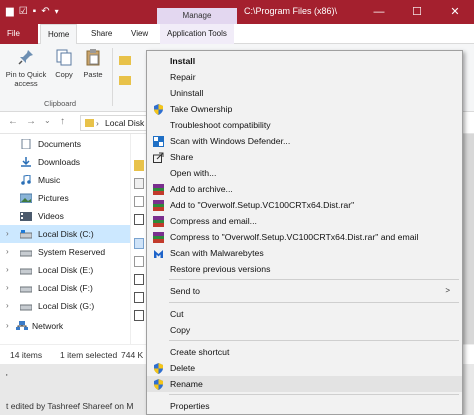  Describe the element at coordinates (59, 34) in the screenshot. I see `tab-home: Home` at that location.